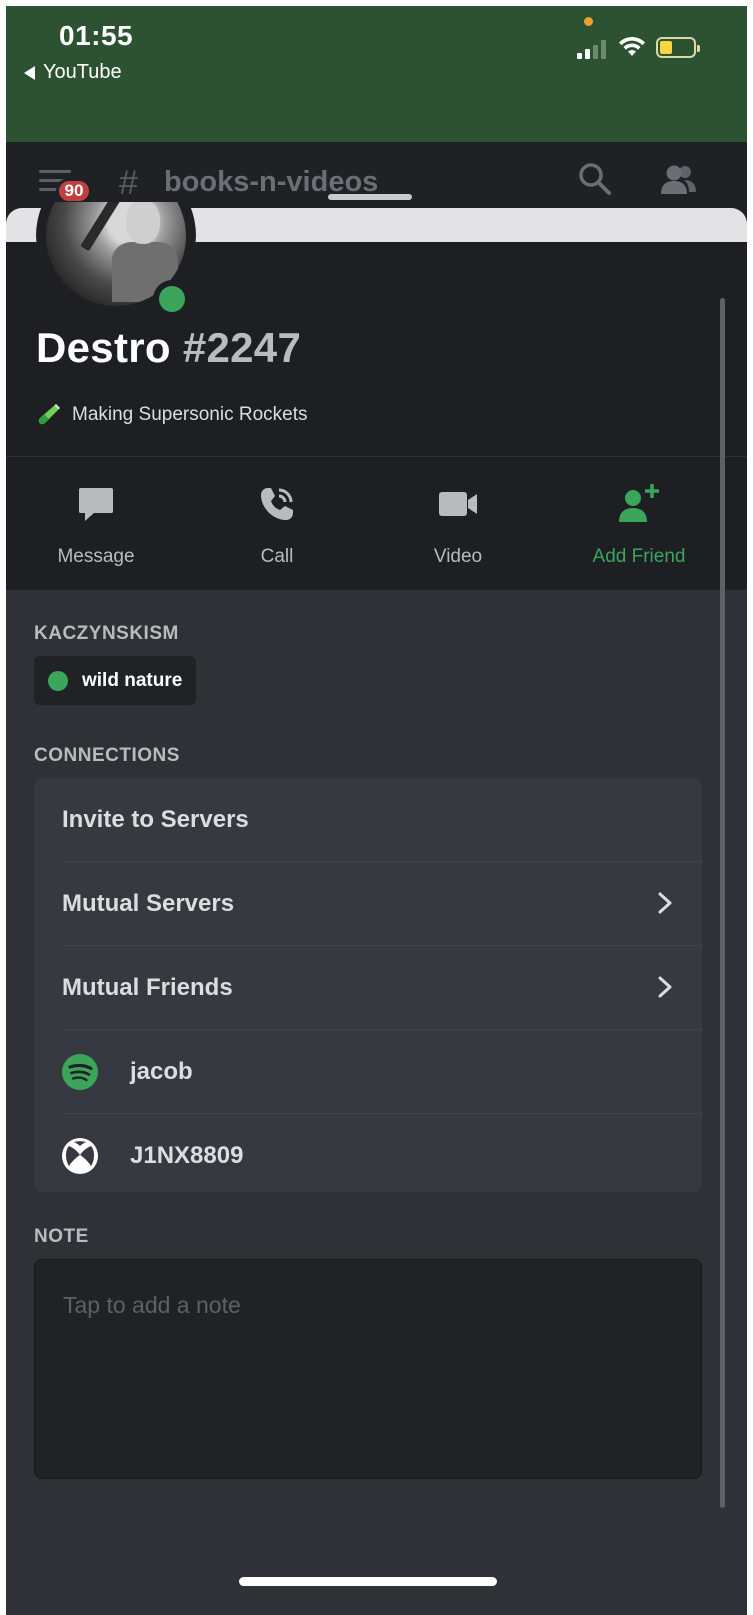 Image resolution: width=753 pixels, height=1615 pixels. Describe the element at coordinates (639, 525) in the screenshot. I see `add-friend-button: Add Friend` at that location.